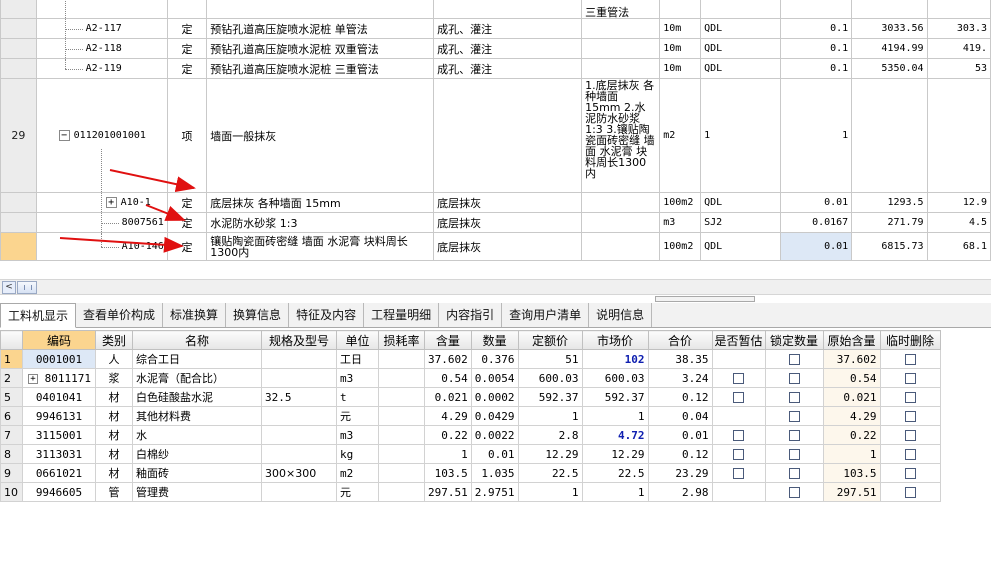 This screenshot has height=564, width=991. I want to click on tentative-checkbox, so click(738, 454).